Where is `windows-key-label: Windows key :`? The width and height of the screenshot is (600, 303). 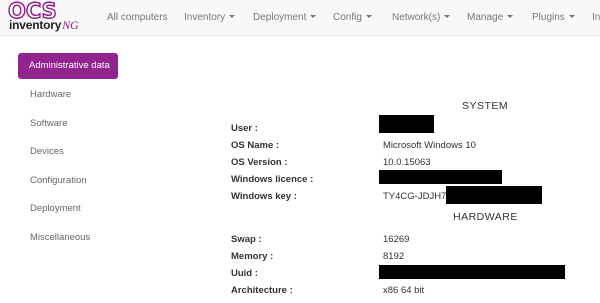
windows-key-label: Windows key : is located at coordinates (264, 196).